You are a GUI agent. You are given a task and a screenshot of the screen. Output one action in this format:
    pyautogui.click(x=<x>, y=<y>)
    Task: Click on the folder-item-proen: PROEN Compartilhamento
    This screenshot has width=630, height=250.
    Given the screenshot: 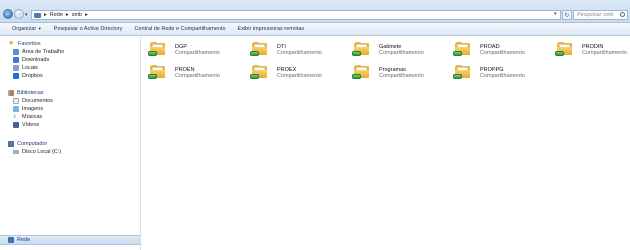 What is the action you would take?
    pyautogui.click(x=198, y=74)
    